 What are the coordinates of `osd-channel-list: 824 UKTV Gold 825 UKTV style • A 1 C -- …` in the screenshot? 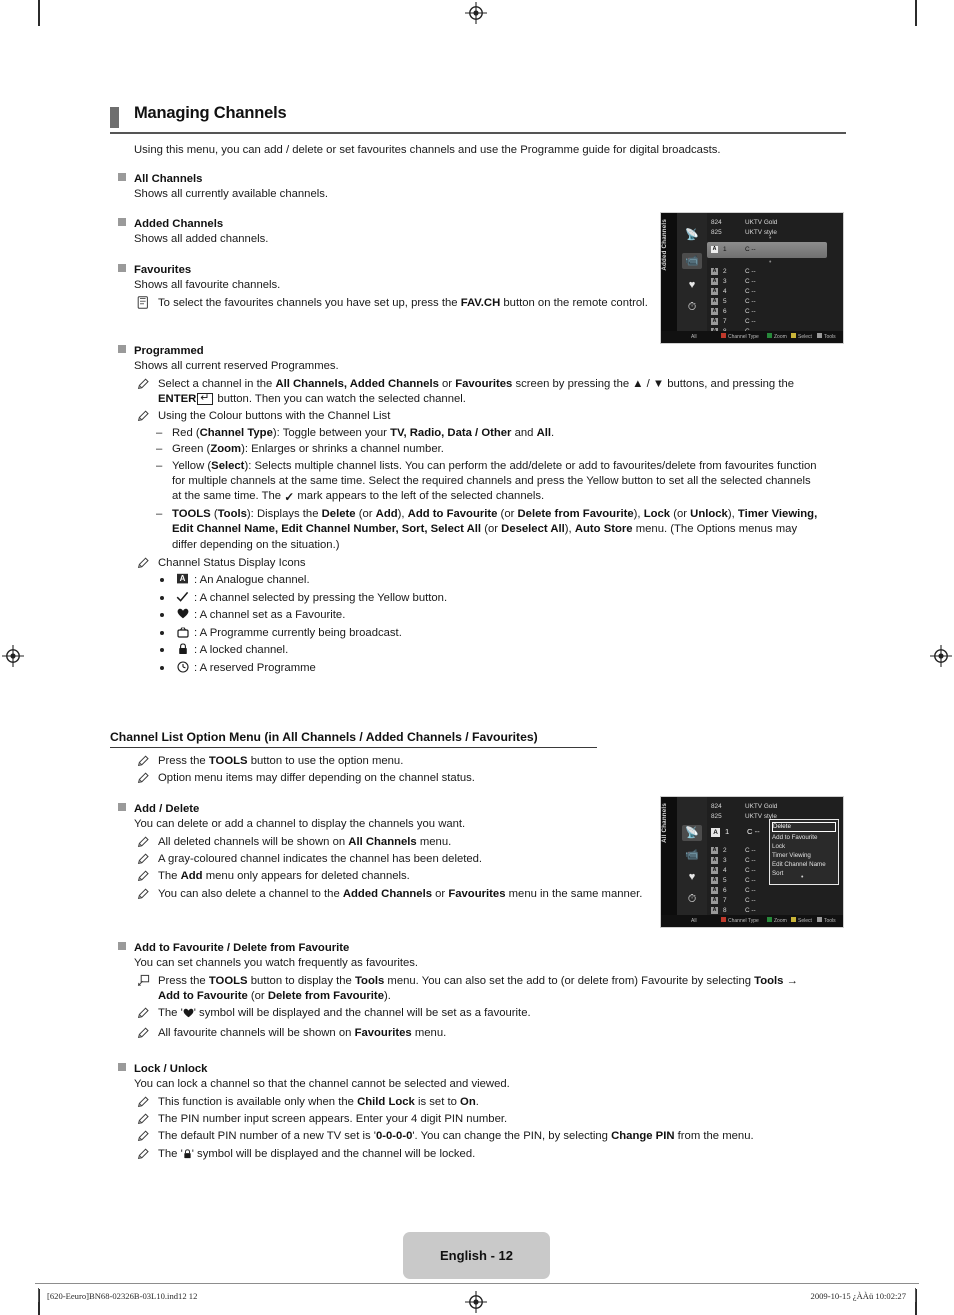 It's located at (775, 274).